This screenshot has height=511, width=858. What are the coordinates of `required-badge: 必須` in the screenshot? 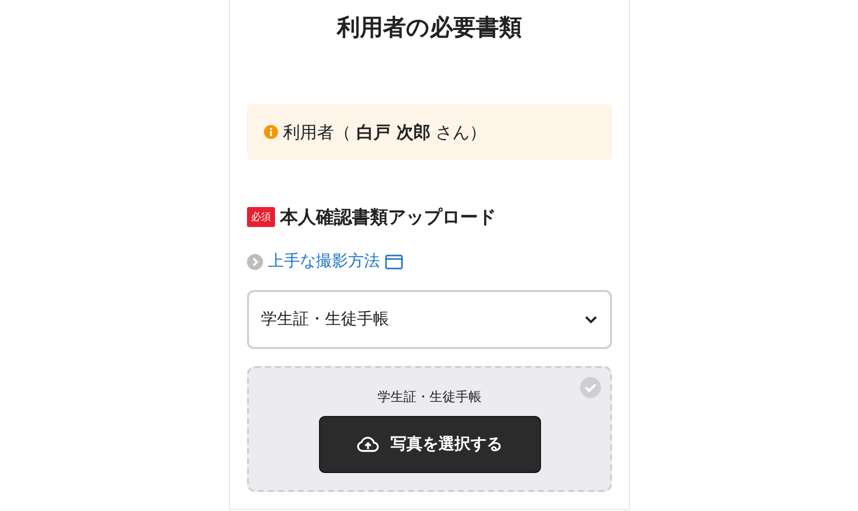 It's located at (261, 217).